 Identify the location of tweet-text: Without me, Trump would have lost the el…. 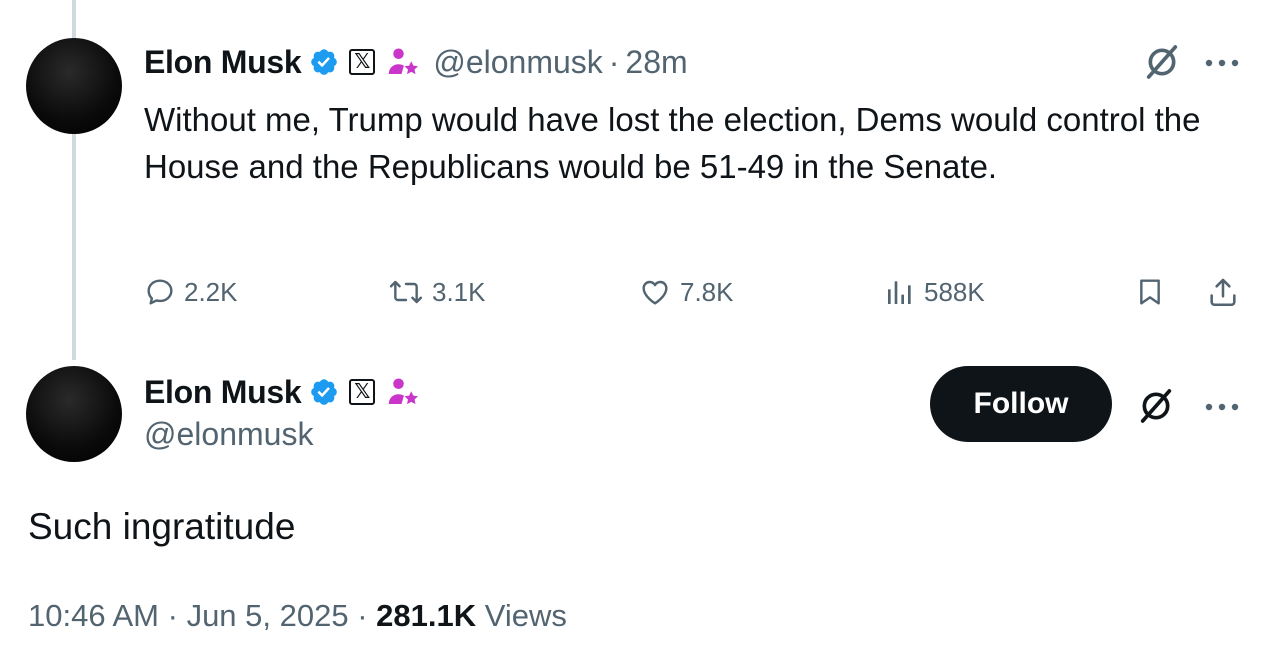
(672, 143).